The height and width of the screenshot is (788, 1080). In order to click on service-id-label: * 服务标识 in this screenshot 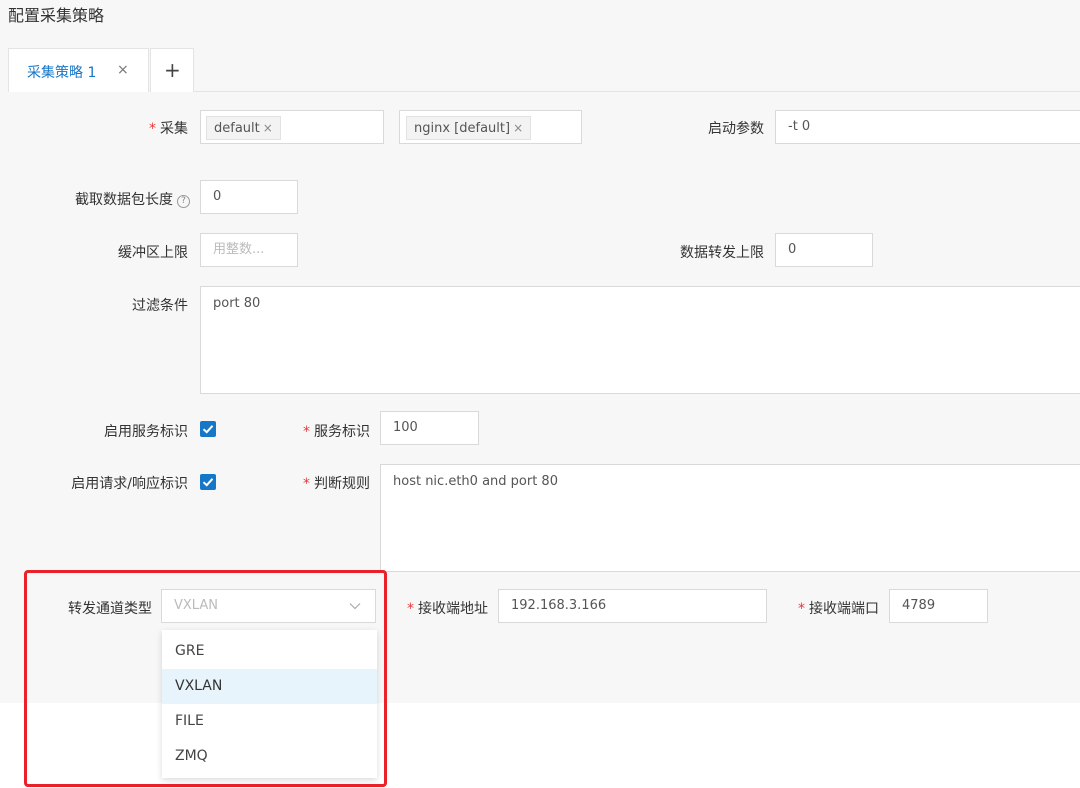, I will do `click(336, 432)`.